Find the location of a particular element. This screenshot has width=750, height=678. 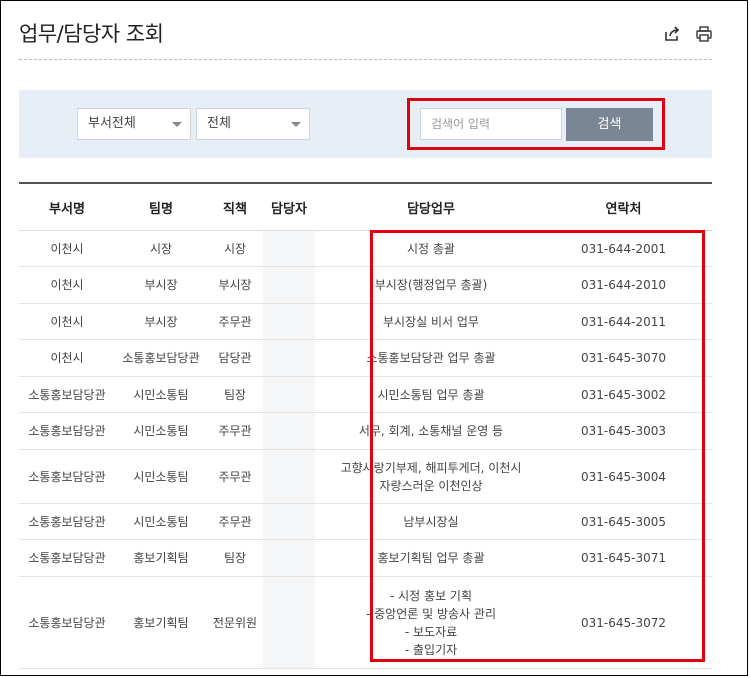

toolbar-icons is located at coordinates (688, 34).